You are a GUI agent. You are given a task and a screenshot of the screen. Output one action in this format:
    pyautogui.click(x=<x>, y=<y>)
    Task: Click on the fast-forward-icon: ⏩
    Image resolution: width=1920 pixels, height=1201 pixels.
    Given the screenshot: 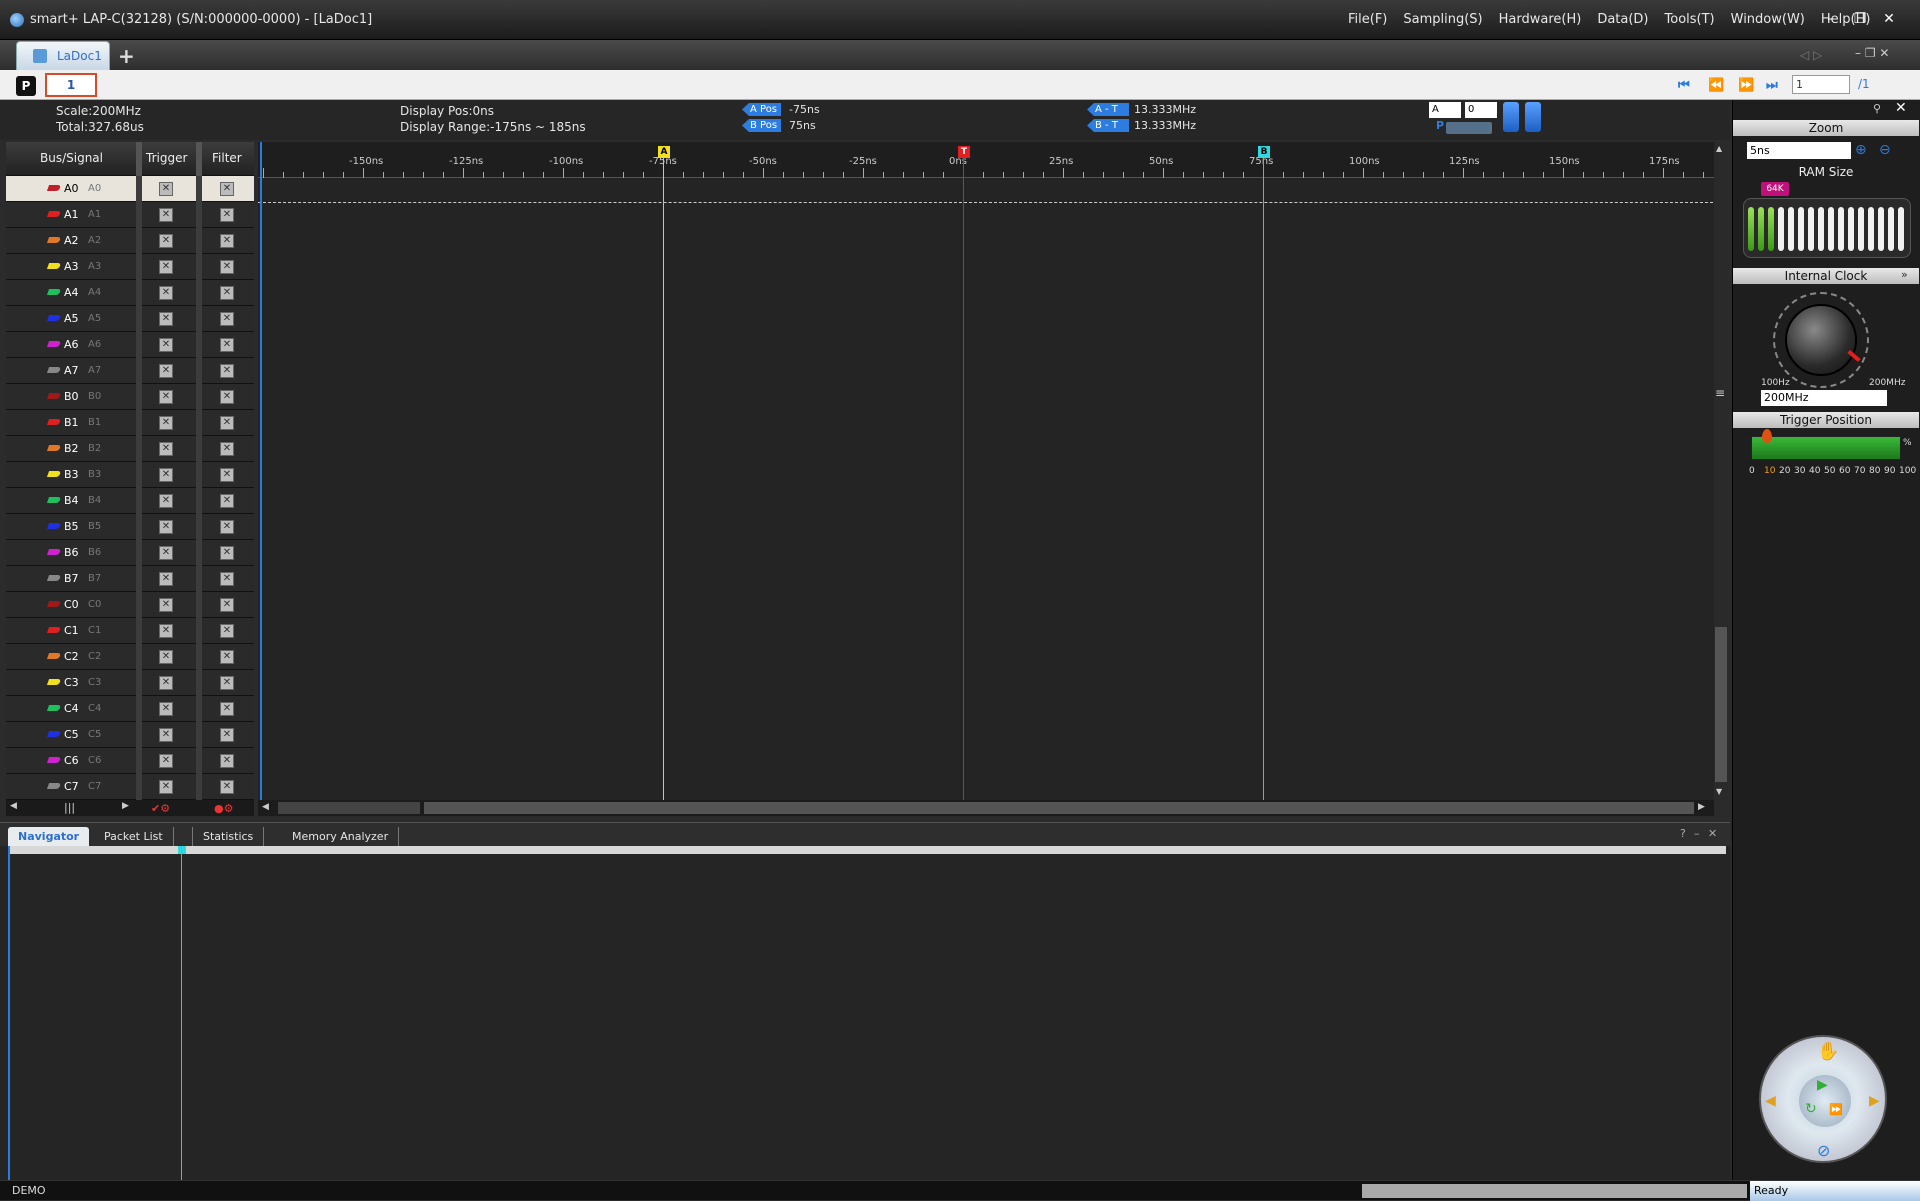 What is the action you would take?
    pyautogui.click(x=1836, y=1109)
    